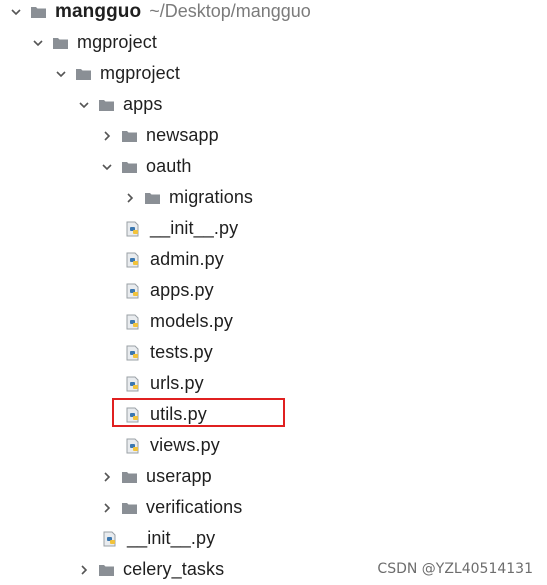 The height and width of the screenshot is (585, 547). Describe the element at coordinates (194, 507) in the screenshot. I see `tree-item-label: verifications` at that location.